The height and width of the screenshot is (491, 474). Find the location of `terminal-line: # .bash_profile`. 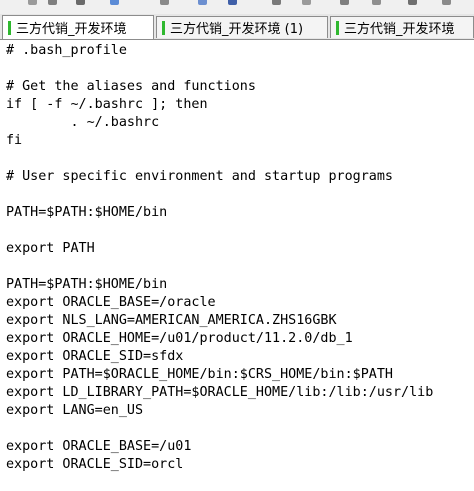

terminal-line: # .bash_profile is located at coordinates (66, 50).